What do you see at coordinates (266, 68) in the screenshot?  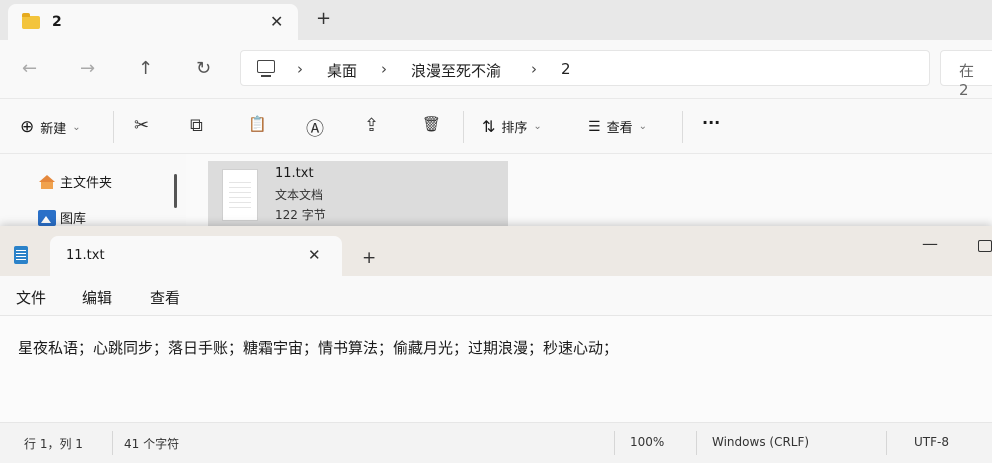 I see `this-pc-icon` at bounding box center [266, 68].